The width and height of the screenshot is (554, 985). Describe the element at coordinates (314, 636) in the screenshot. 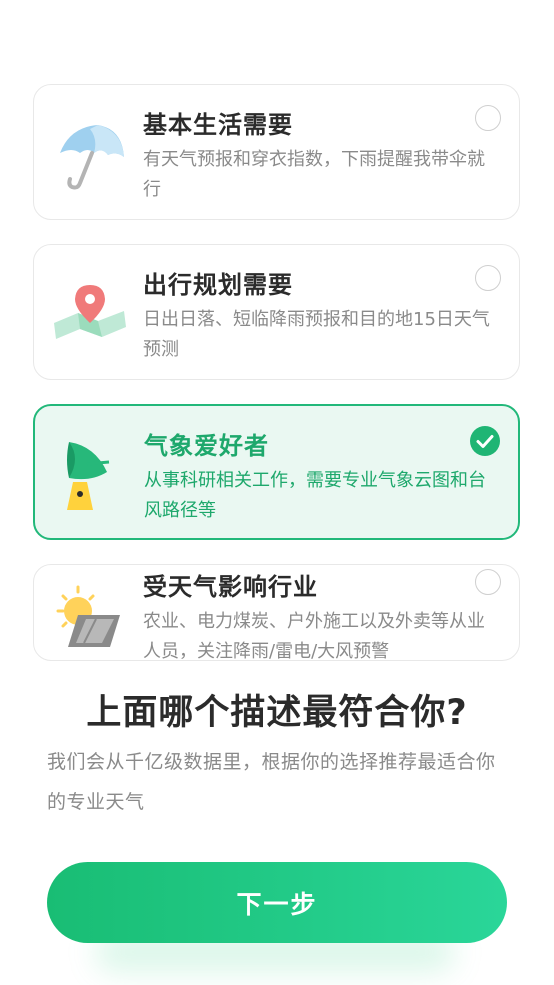

I see `option-description: 农业、电力煤炭、户外施工以及外卖等从业人员，关注降雨/雷电/大风预警` at that location.